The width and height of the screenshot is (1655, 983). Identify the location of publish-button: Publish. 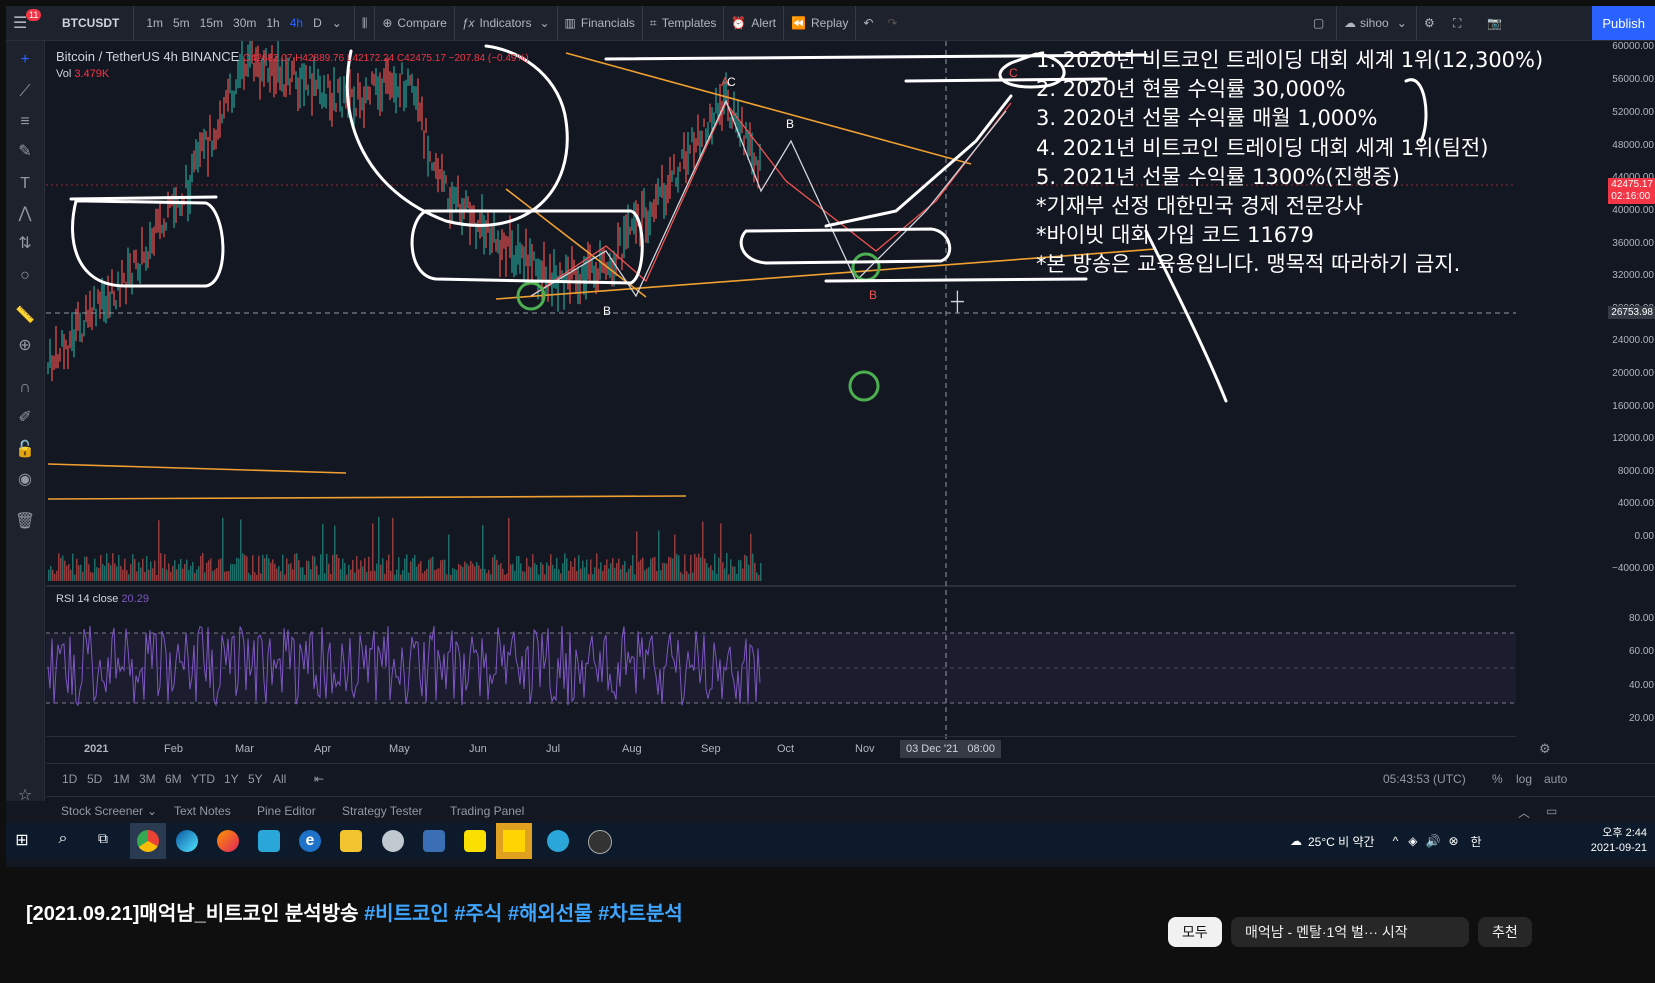
(1623, 23).